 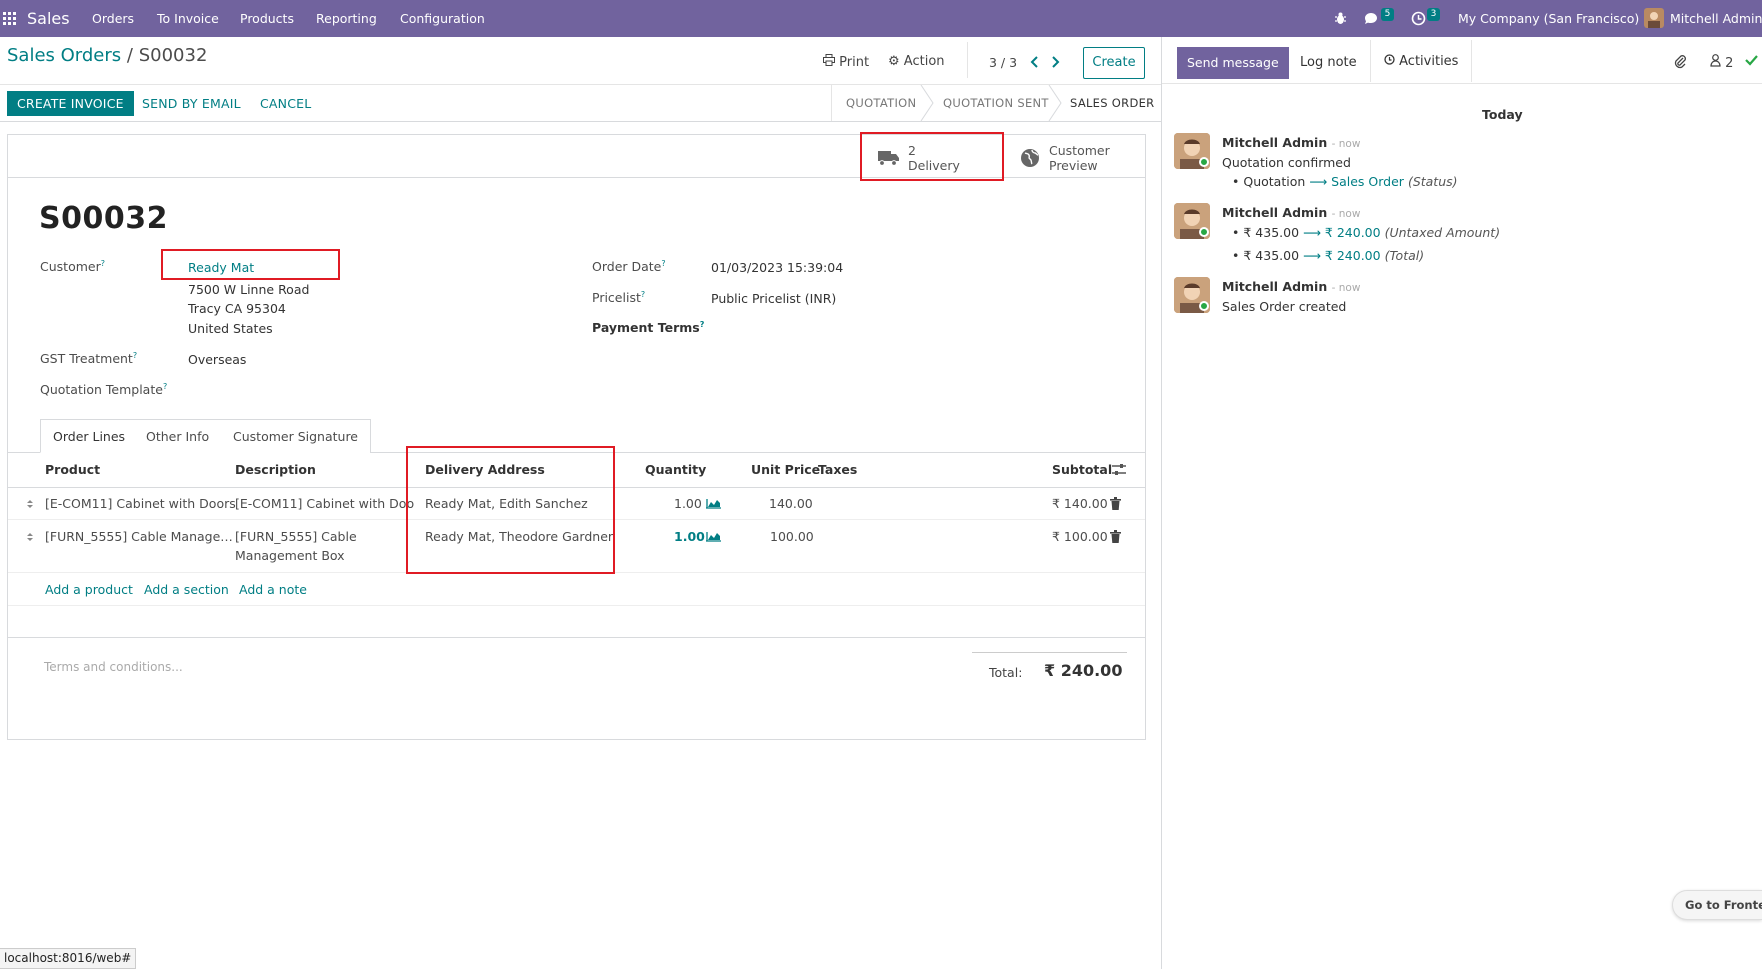 What do you see at coordinates (1418, 18) in the screenshot?
I see `activities-clock-icon` at bounding box center [1418, 18].